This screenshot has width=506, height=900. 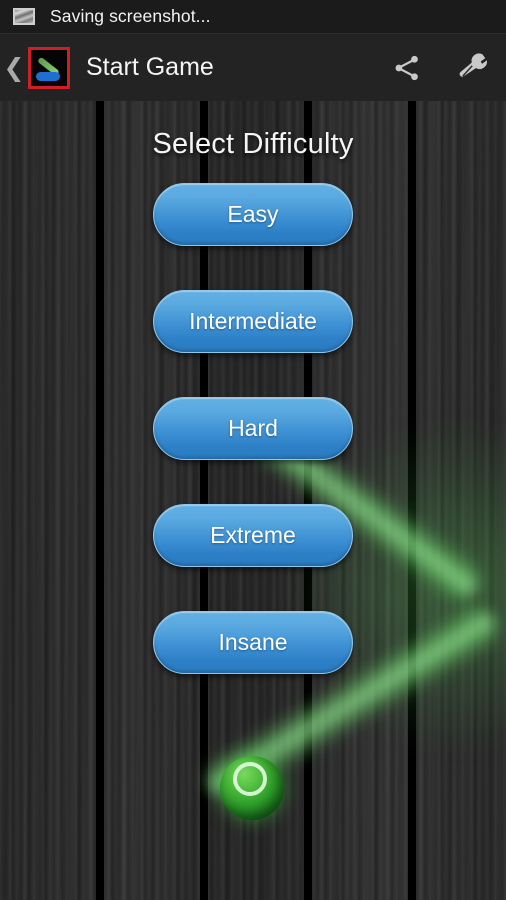 What do you see at coordinates (253, 535) in the screenshot?
I see `difficulty-button-extreme: Extreme` at bounding box center [253, 535].